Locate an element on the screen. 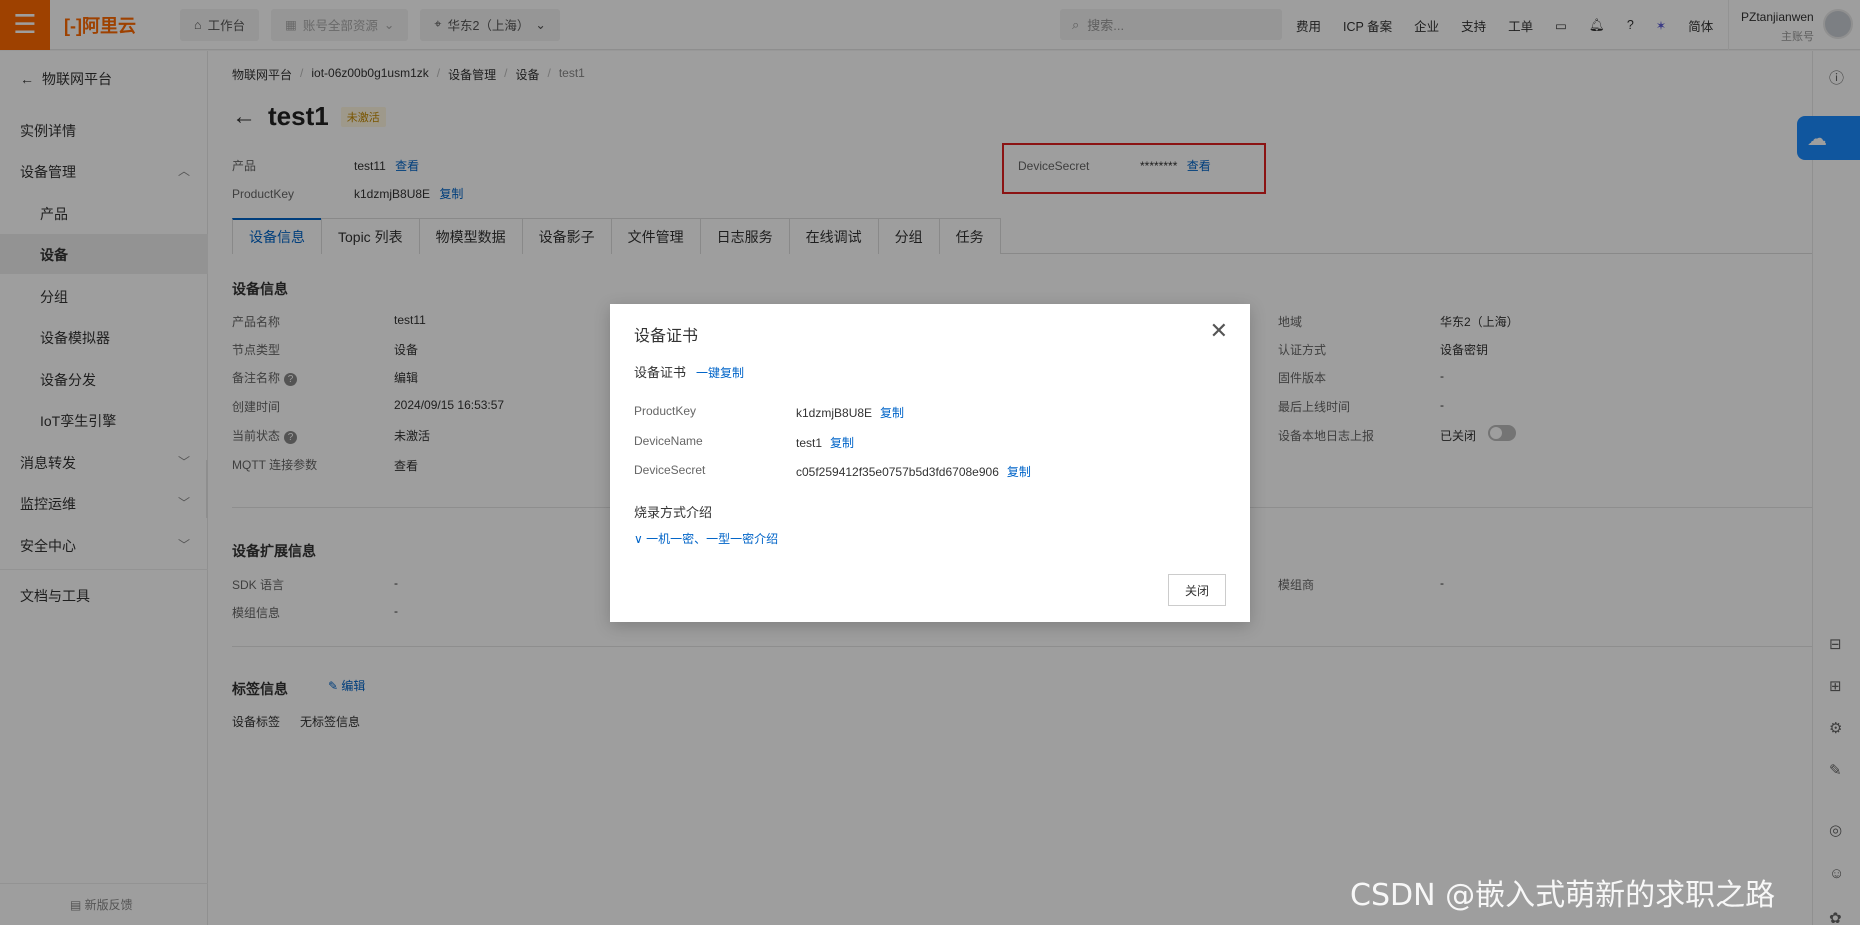  dialog-subtitle: 设备证书 一键复制 is located at coordinates (689, 372).